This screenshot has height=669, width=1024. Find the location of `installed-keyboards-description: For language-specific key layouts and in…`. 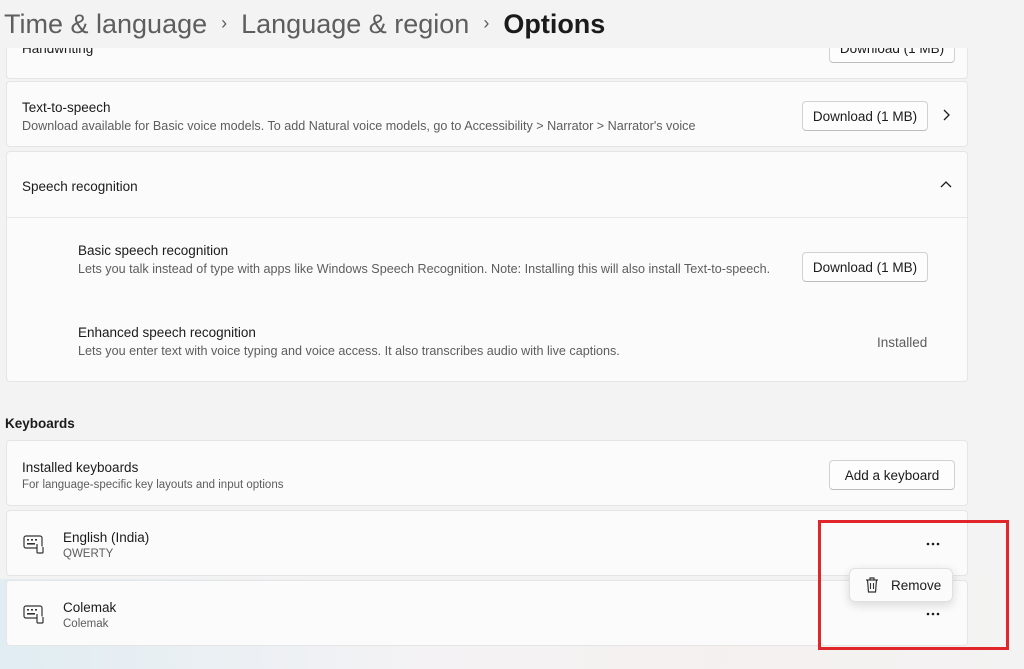

installed-keyboards-description: For language-specific key layouts and in… is located at coordinates (153, 485).